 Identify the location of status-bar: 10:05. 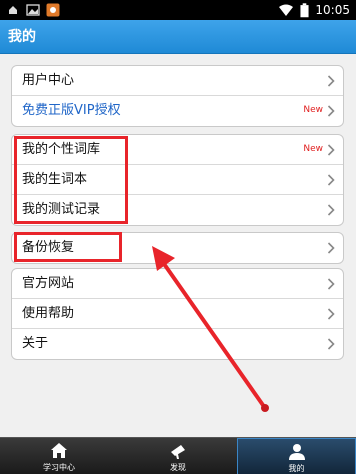
(178, 10).